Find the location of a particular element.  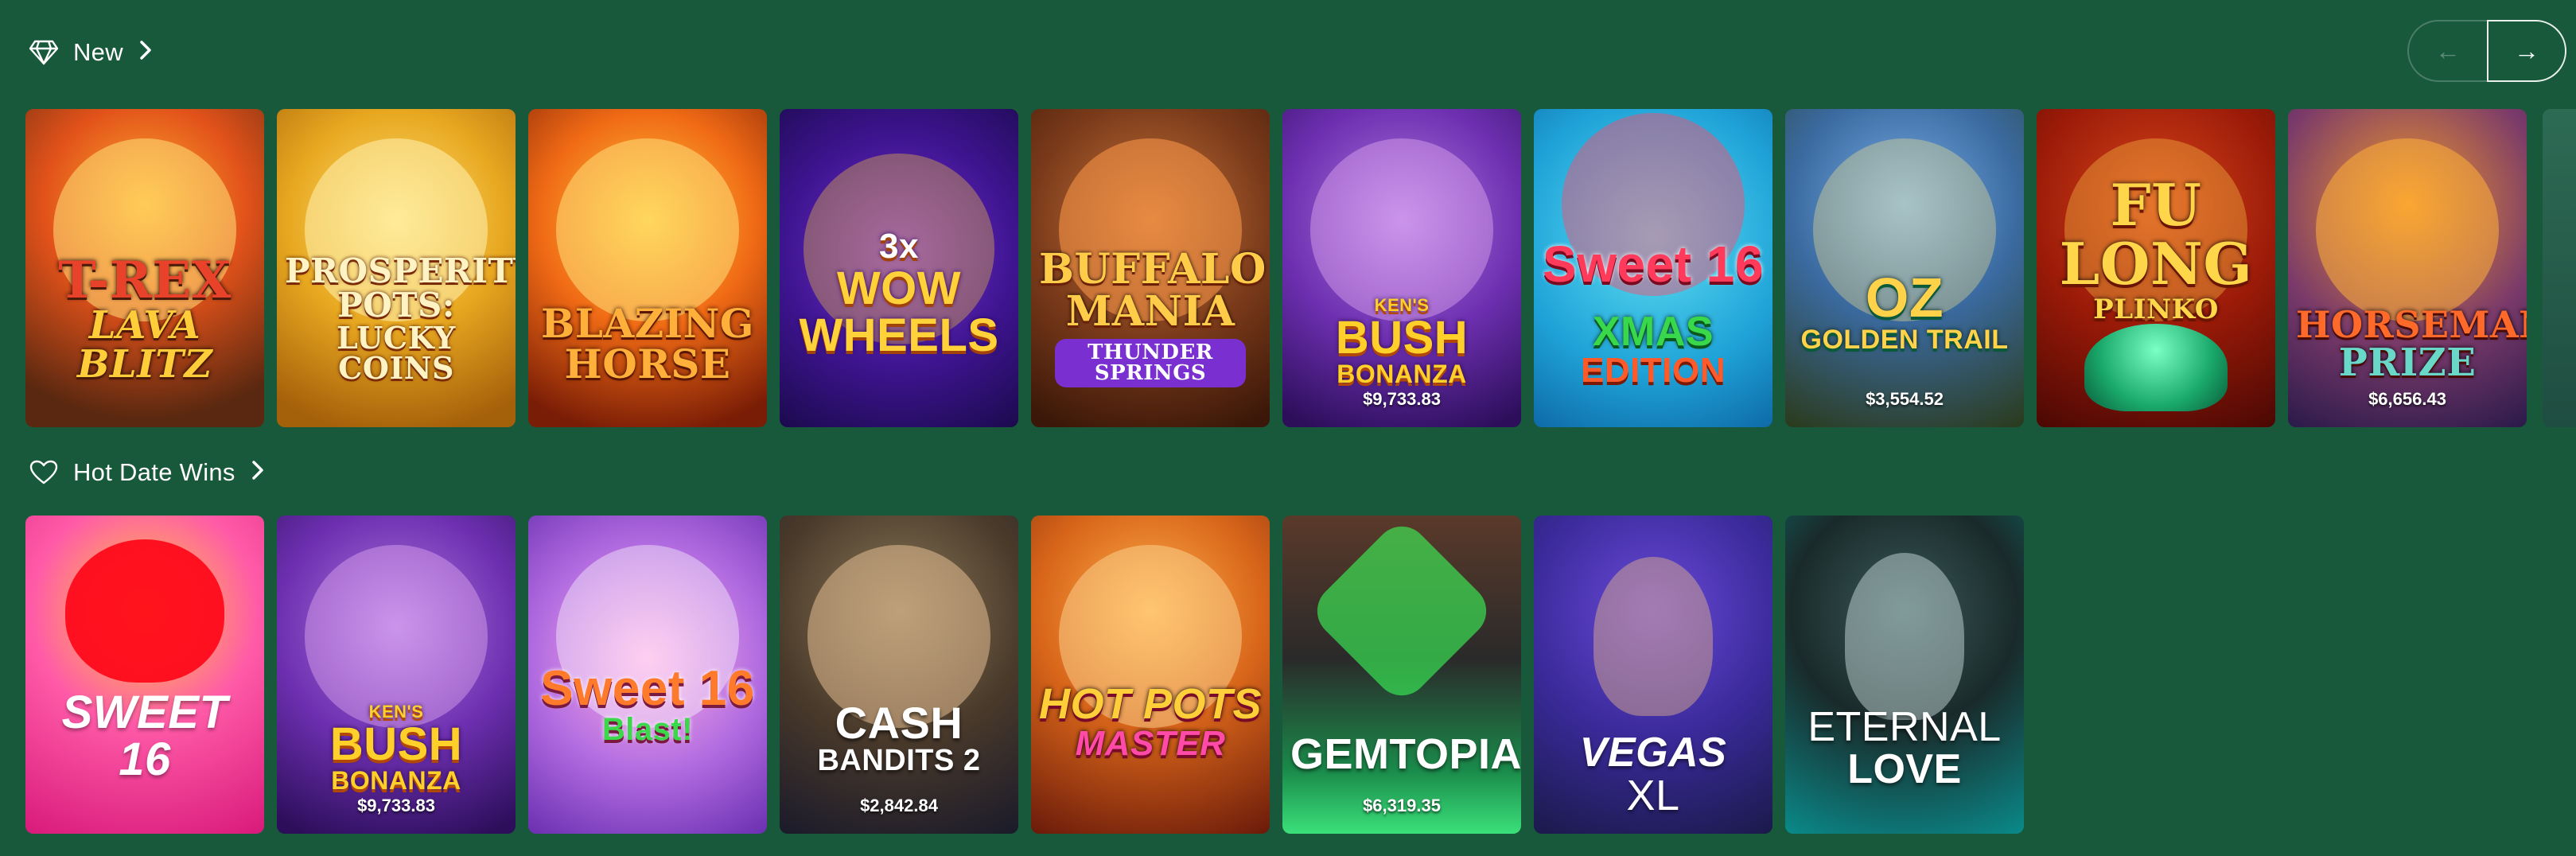

game-logo: SWEET 16 is located at coordinates (144, 736).